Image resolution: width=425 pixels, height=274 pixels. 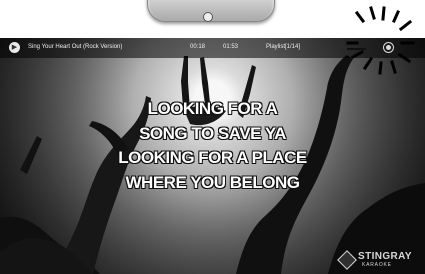 What do you see at coordinates (347, 260) in the screenshot?
I see `stingray-logo-icon` at bounding box center [347, 260].